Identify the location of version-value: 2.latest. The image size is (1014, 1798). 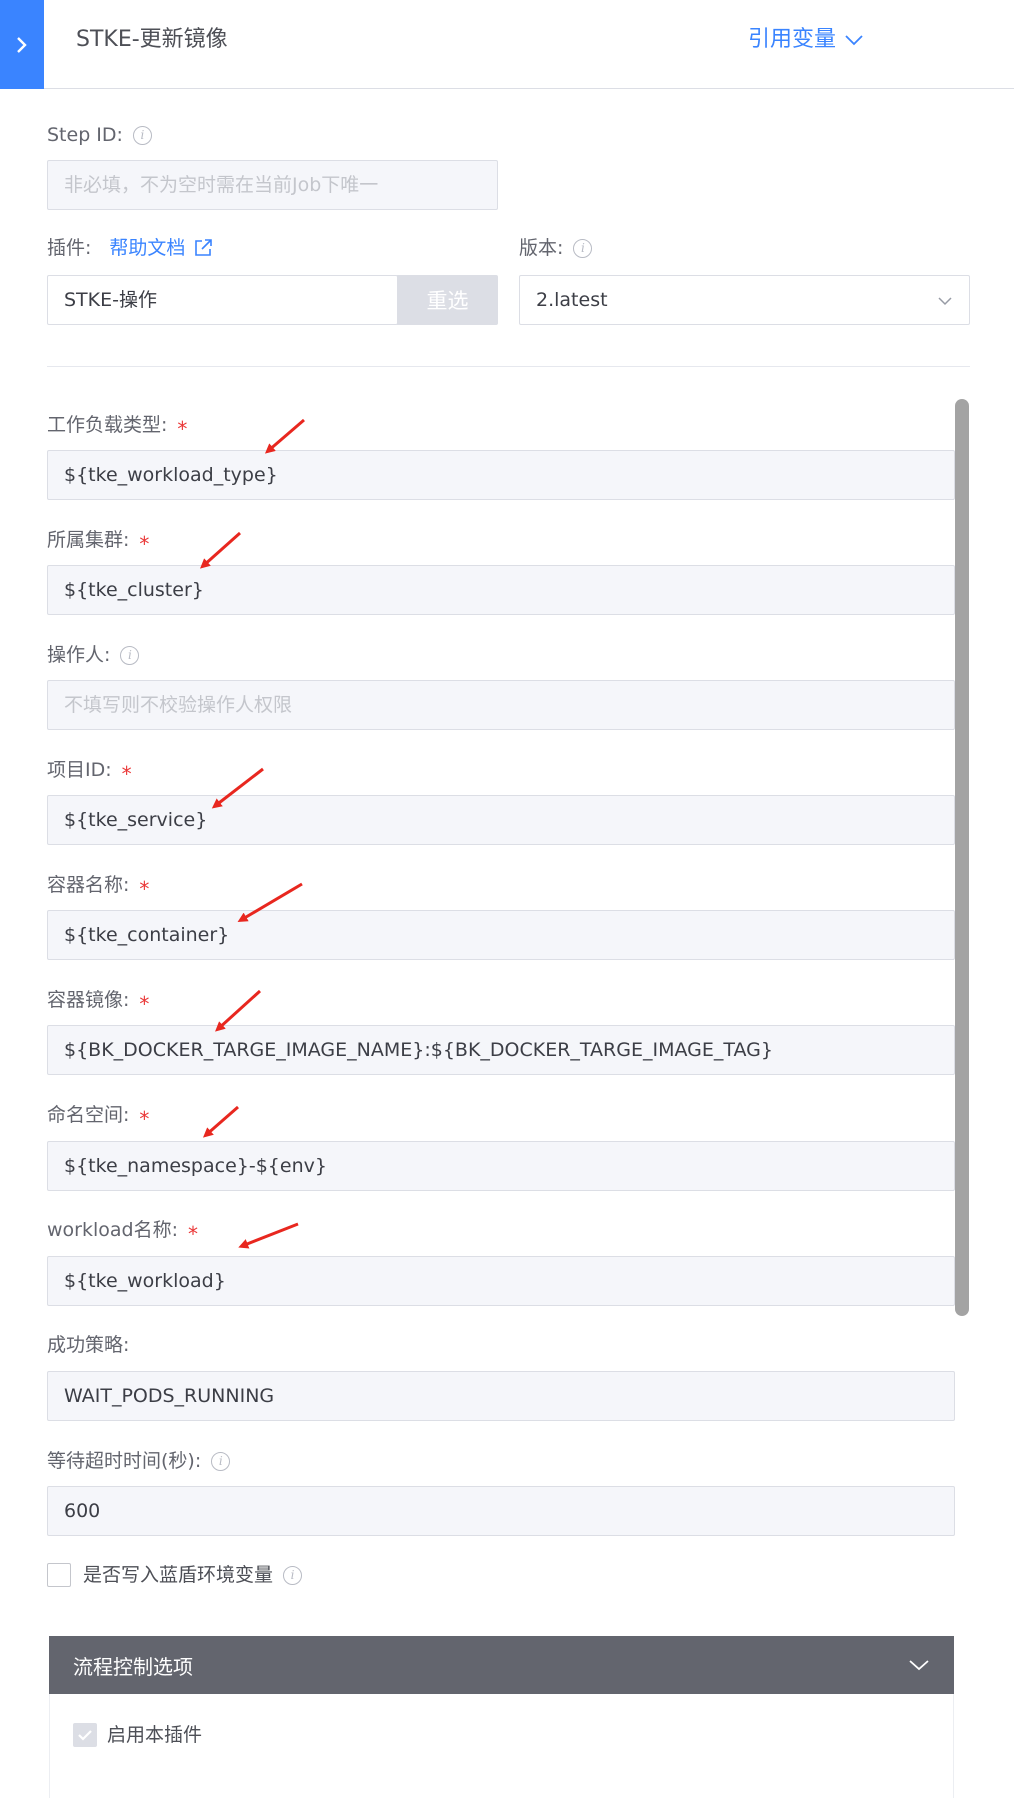
(572, 300).